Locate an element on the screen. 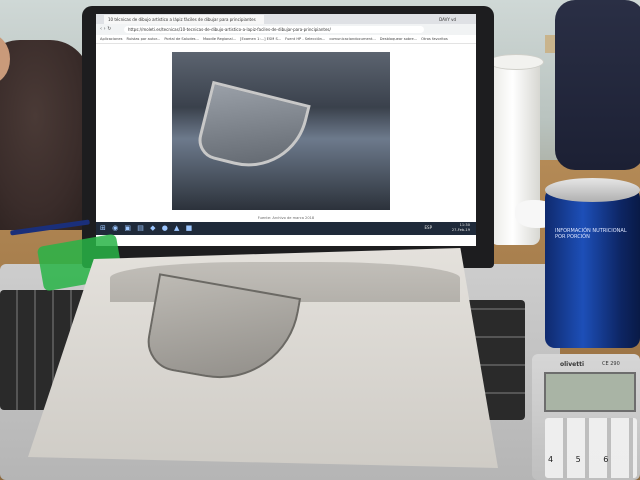  student-face is located at coordinates (5, 59).